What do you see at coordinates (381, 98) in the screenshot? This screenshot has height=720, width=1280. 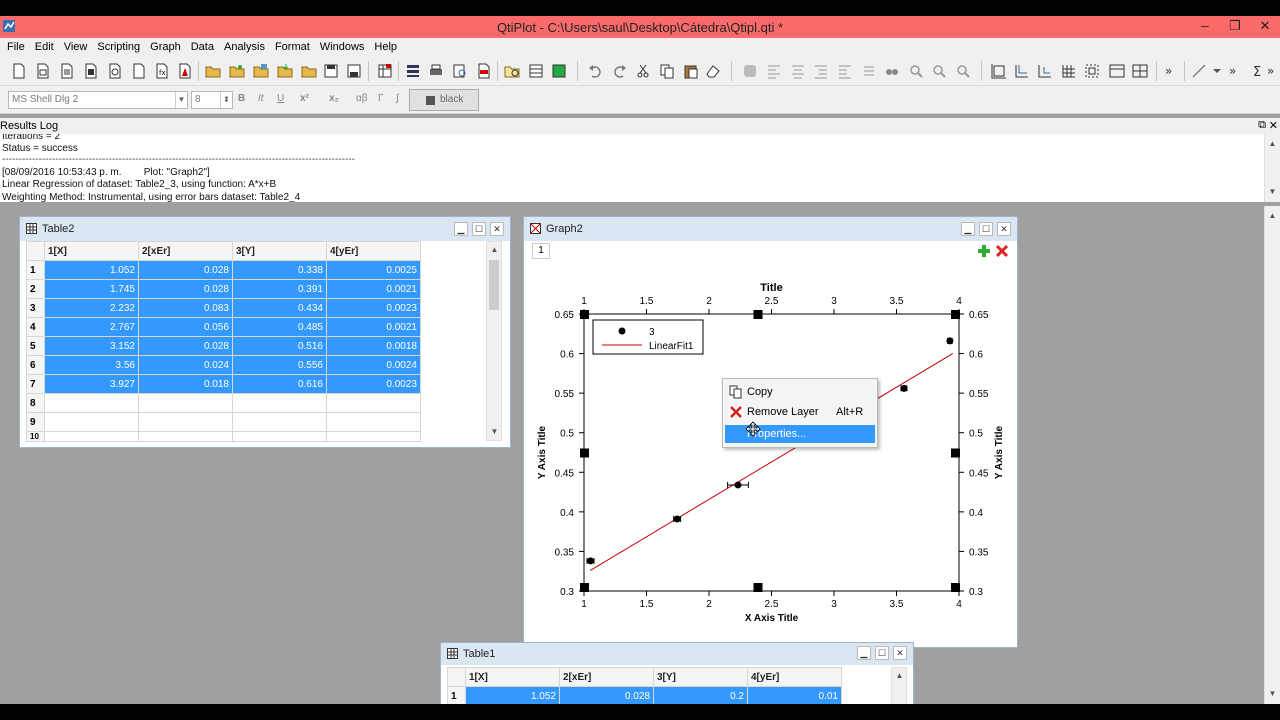 I see `gamma-button: Γ` at bounding box center [381, 98].